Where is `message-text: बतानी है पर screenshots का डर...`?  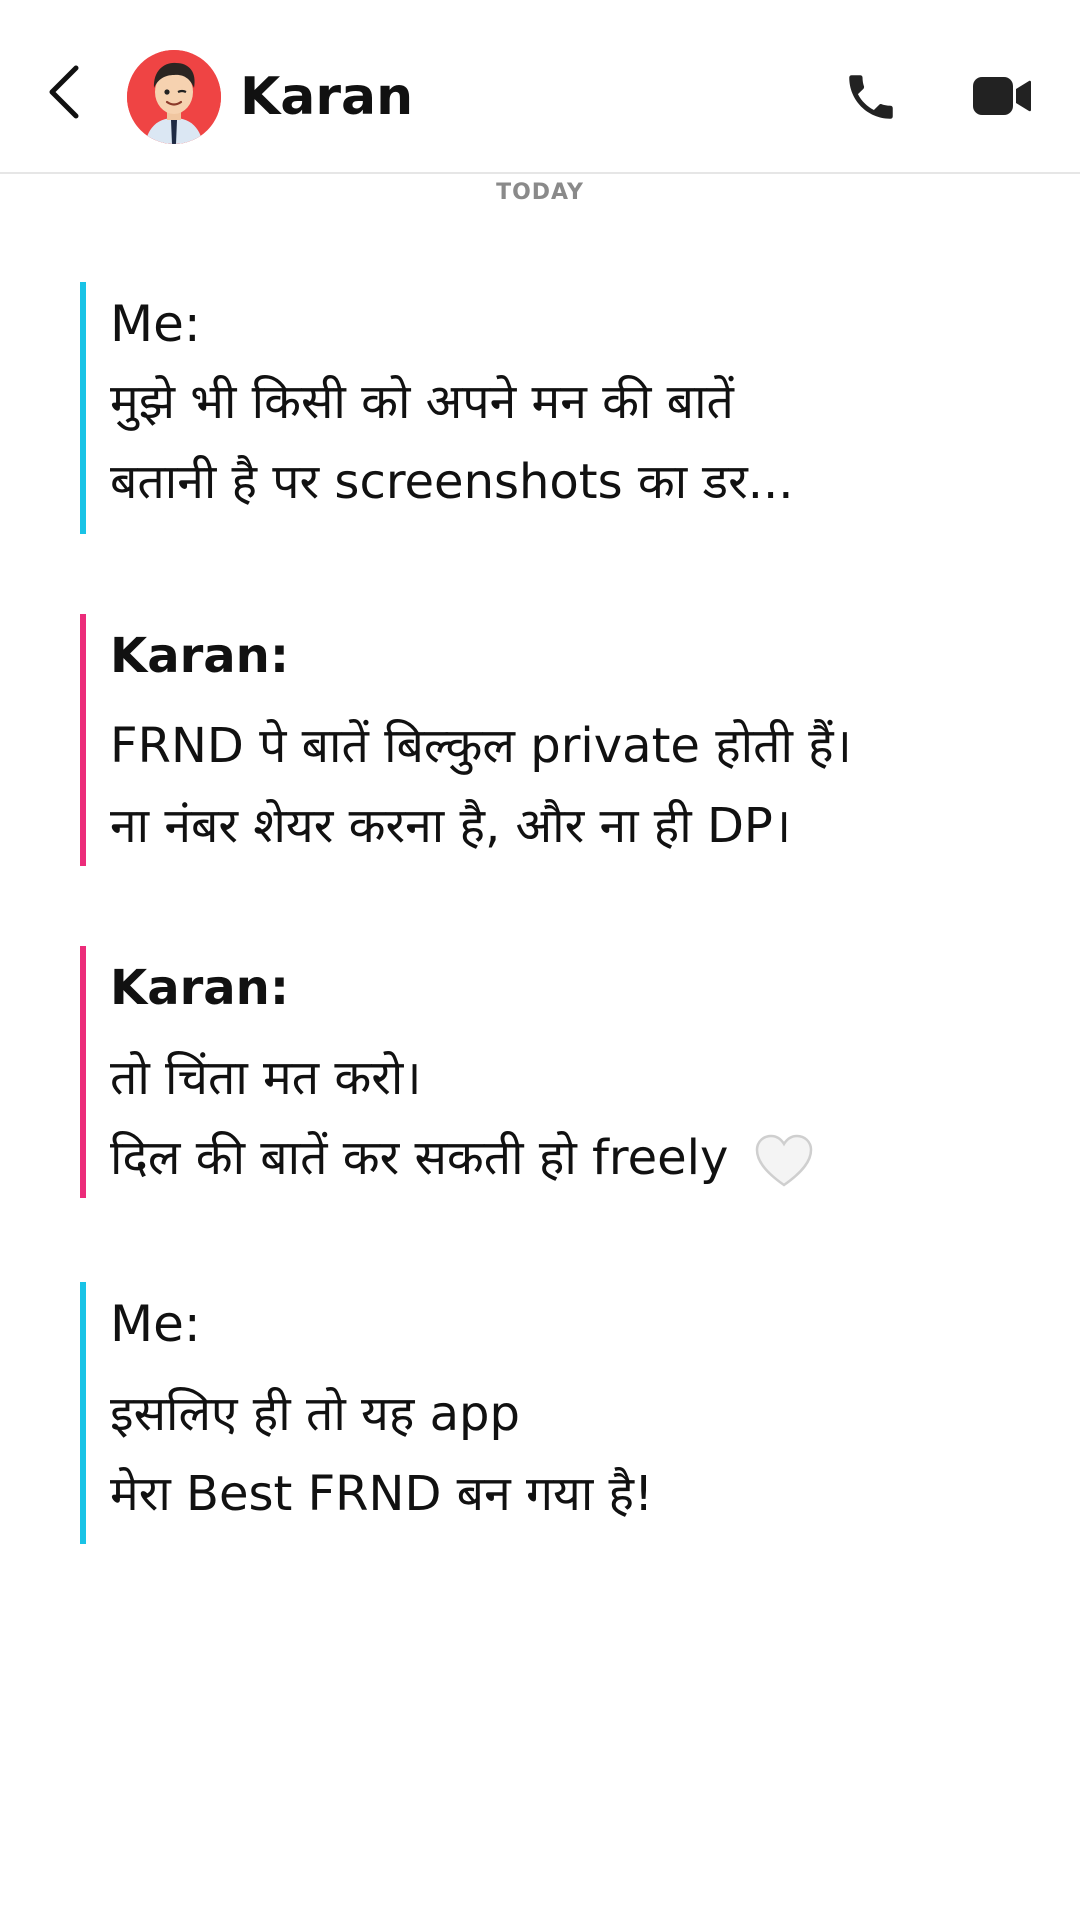 message-text: बतानी है पर screenshots का डर... is located at coordinates (452, 482).